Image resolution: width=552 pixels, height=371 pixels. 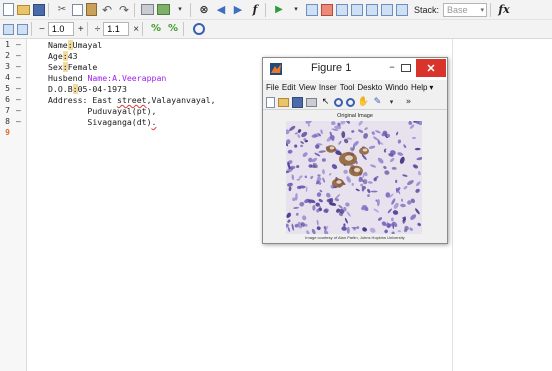 I want to click on search-icon, so click(x=199, y=29).